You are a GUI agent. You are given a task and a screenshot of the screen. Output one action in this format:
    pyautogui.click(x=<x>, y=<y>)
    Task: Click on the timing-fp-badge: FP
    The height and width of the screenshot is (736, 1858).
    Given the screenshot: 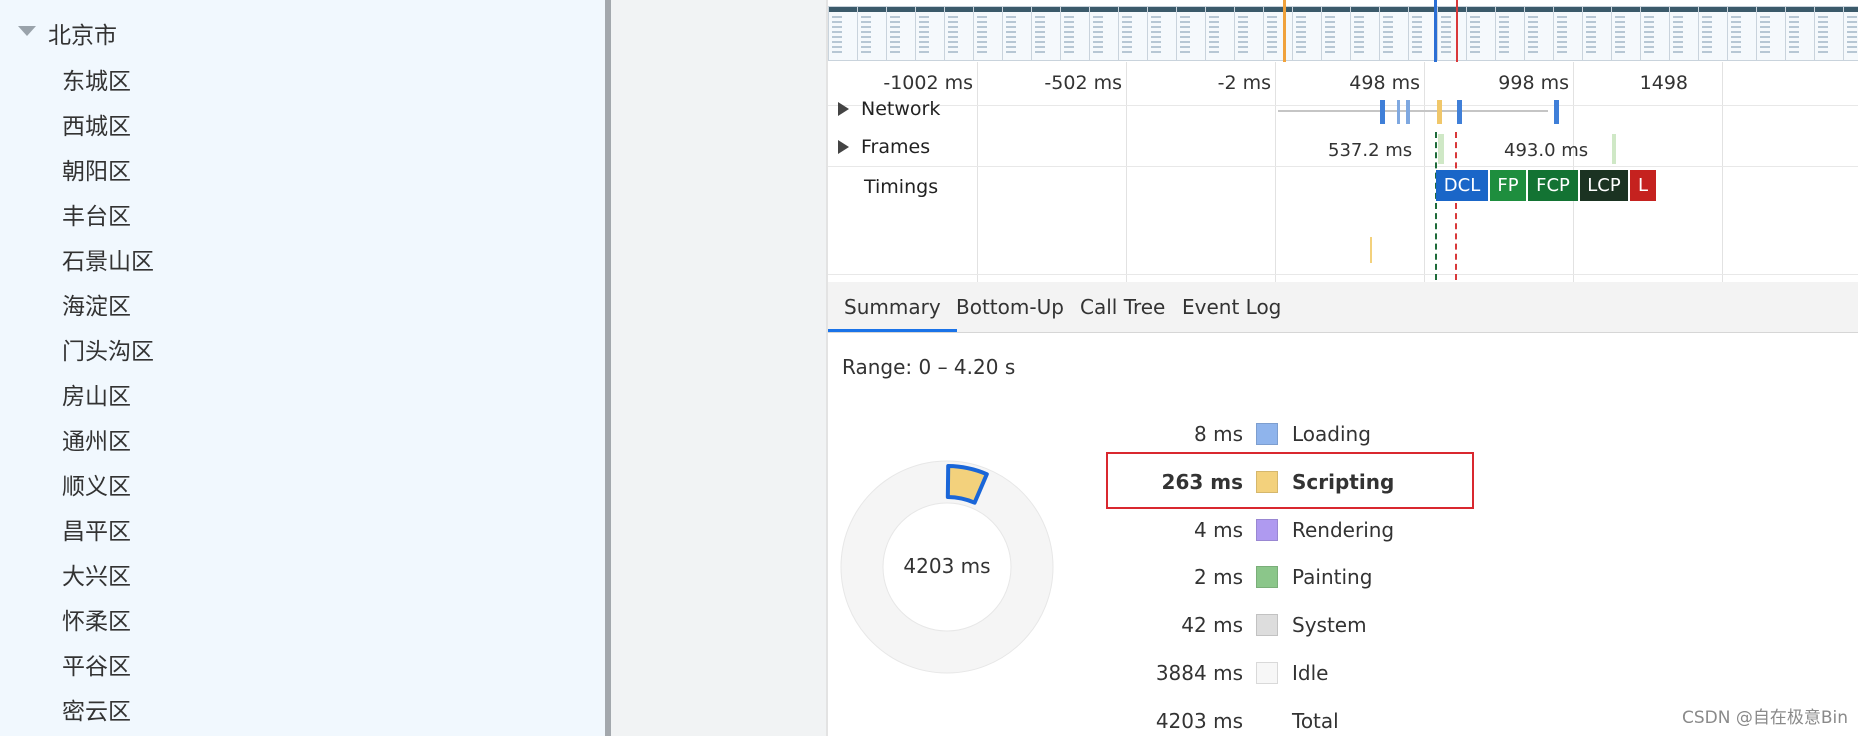 What is the action you would take?
    pyautogui.click(x=1508, y=185)
    